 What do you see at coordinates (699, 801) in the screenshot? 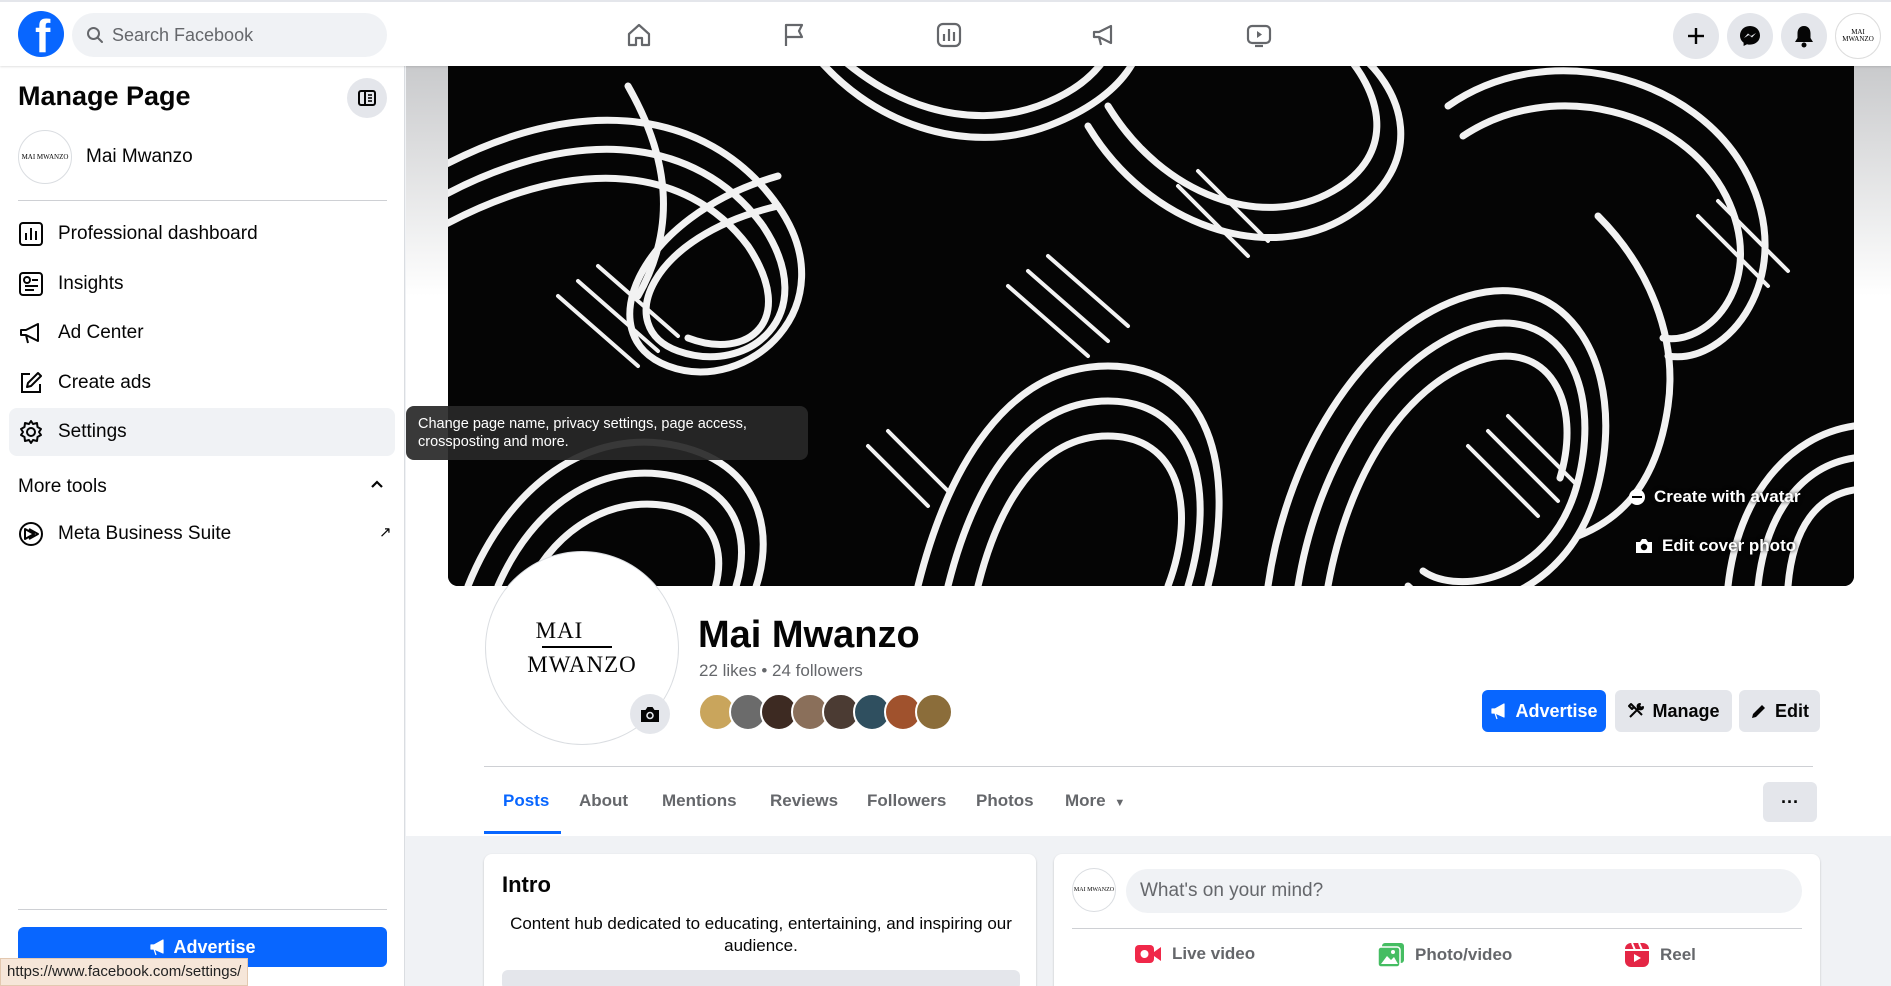
I see `tab-mentions: Mentions` at bounding box center [699, 801].